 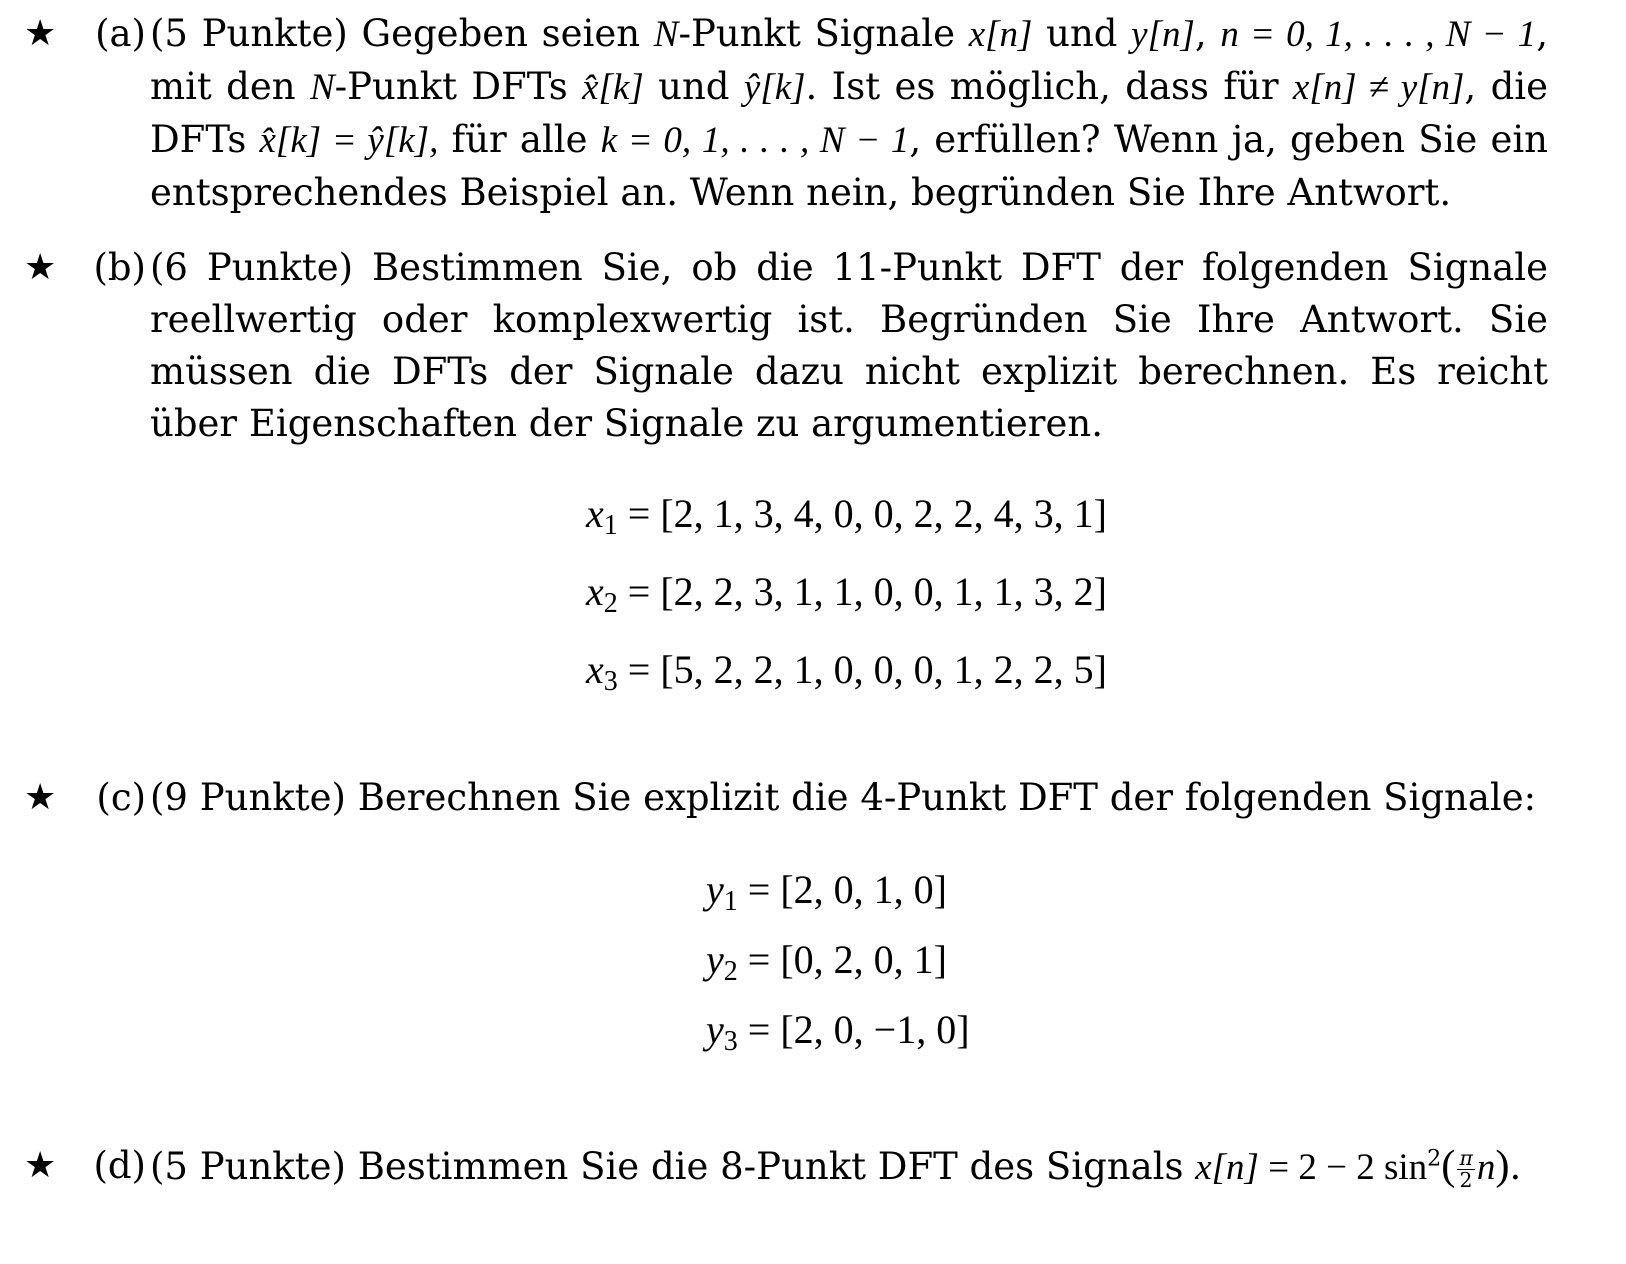 I want to click on problem-label: (d), so click(x=119, y=1165).